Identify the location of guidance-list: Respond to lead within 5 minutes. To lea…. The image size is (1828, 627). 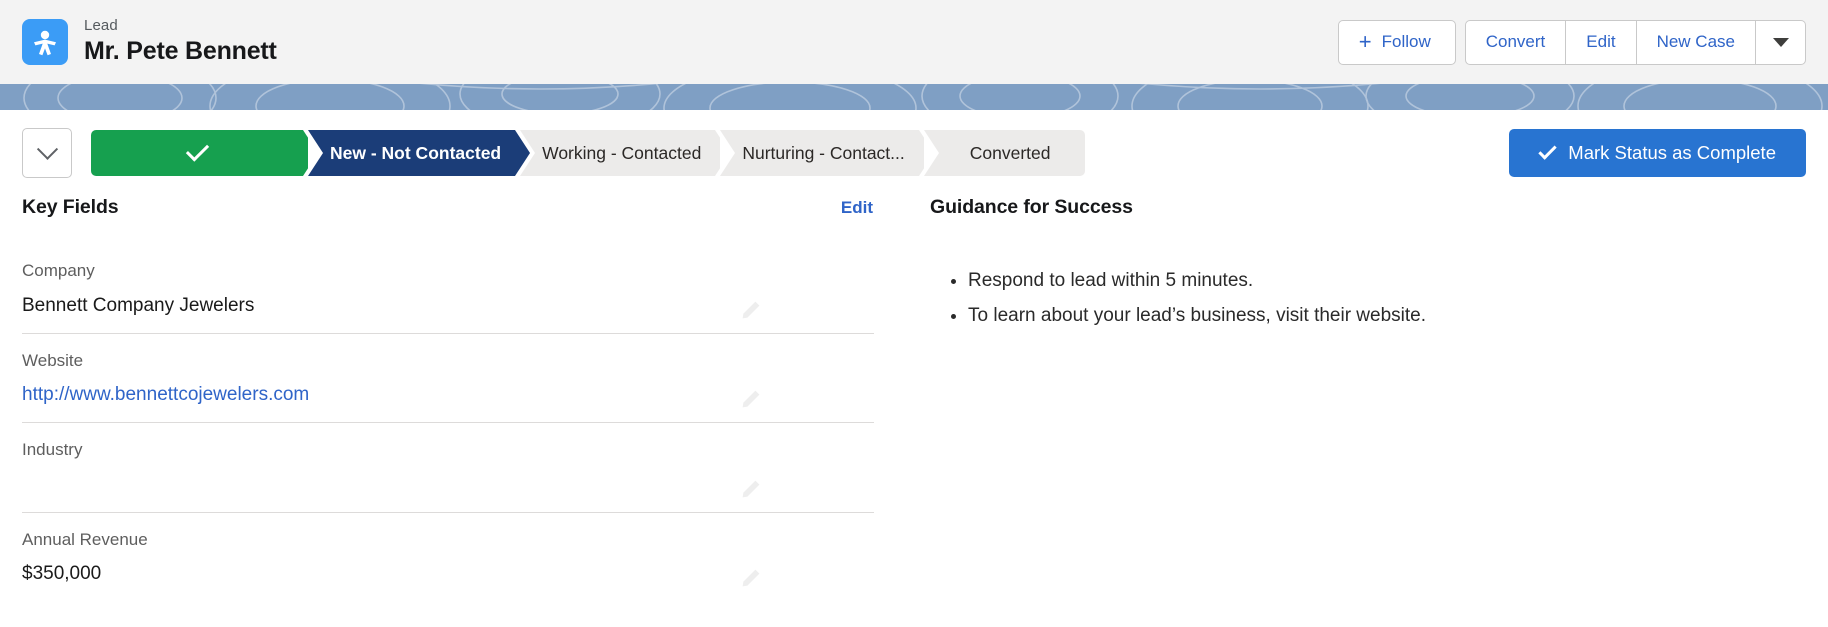
(1368, 299).